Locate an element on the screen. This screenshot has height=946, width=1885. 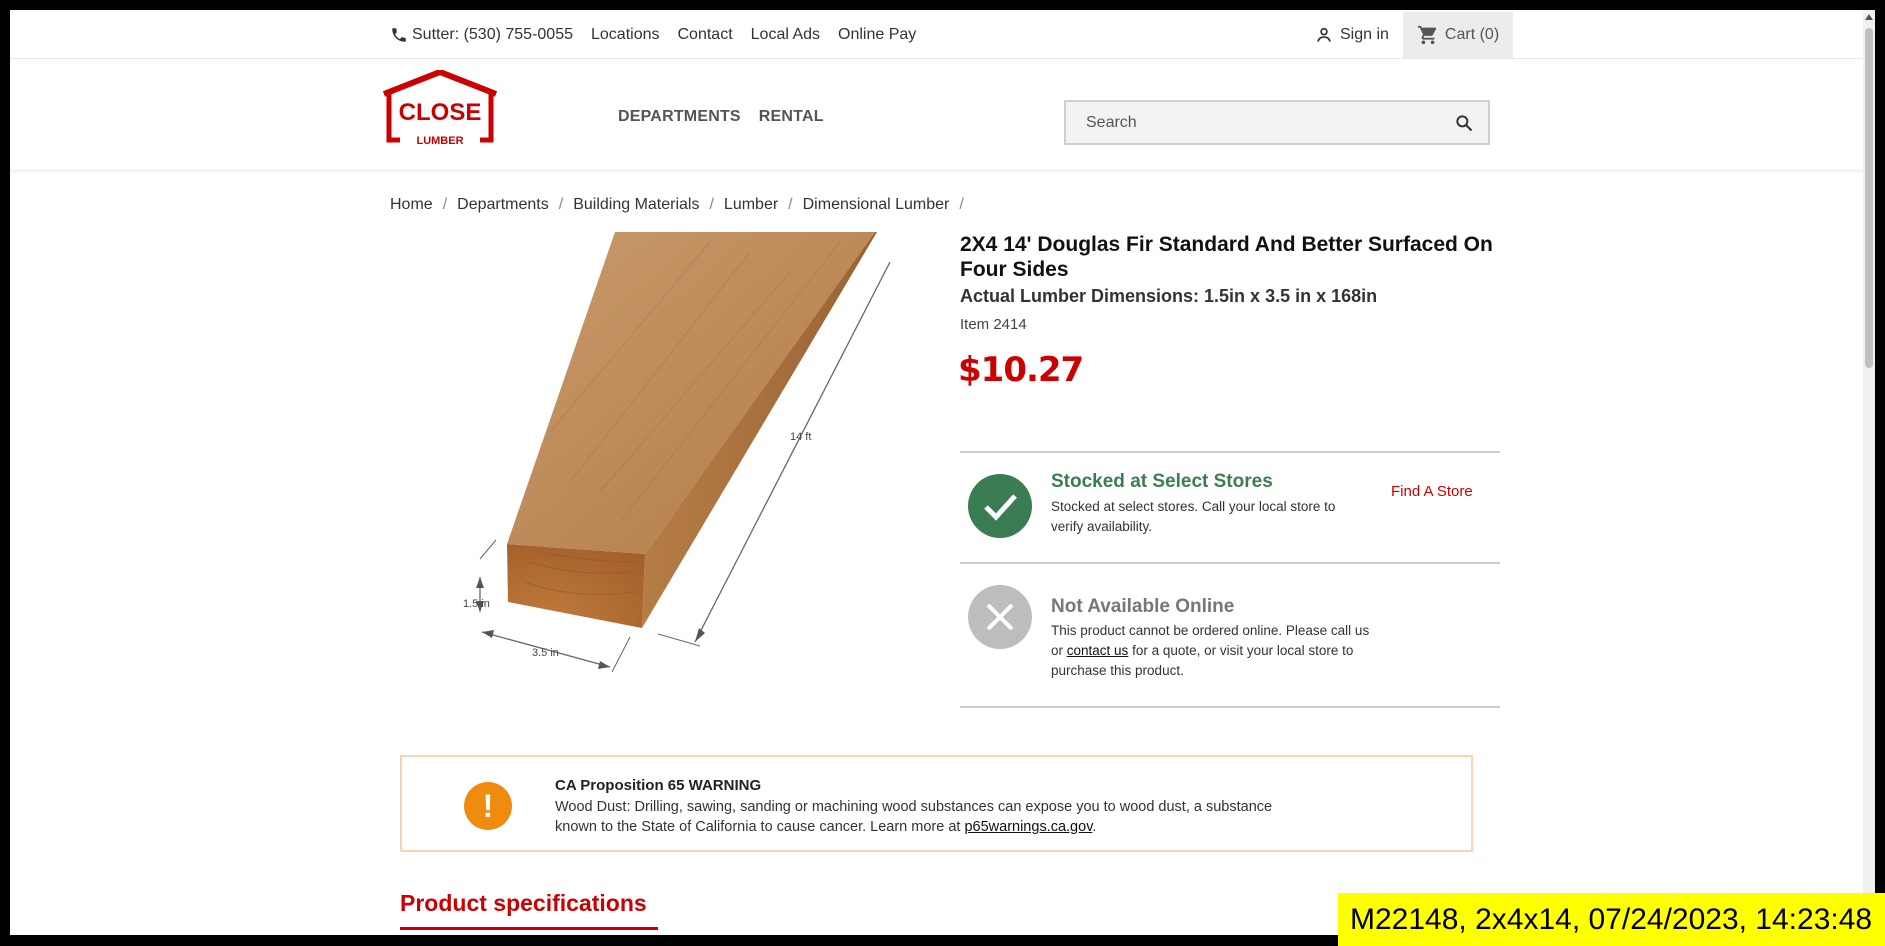
vertical-scrollbar is located at coordinates (1869, 472).